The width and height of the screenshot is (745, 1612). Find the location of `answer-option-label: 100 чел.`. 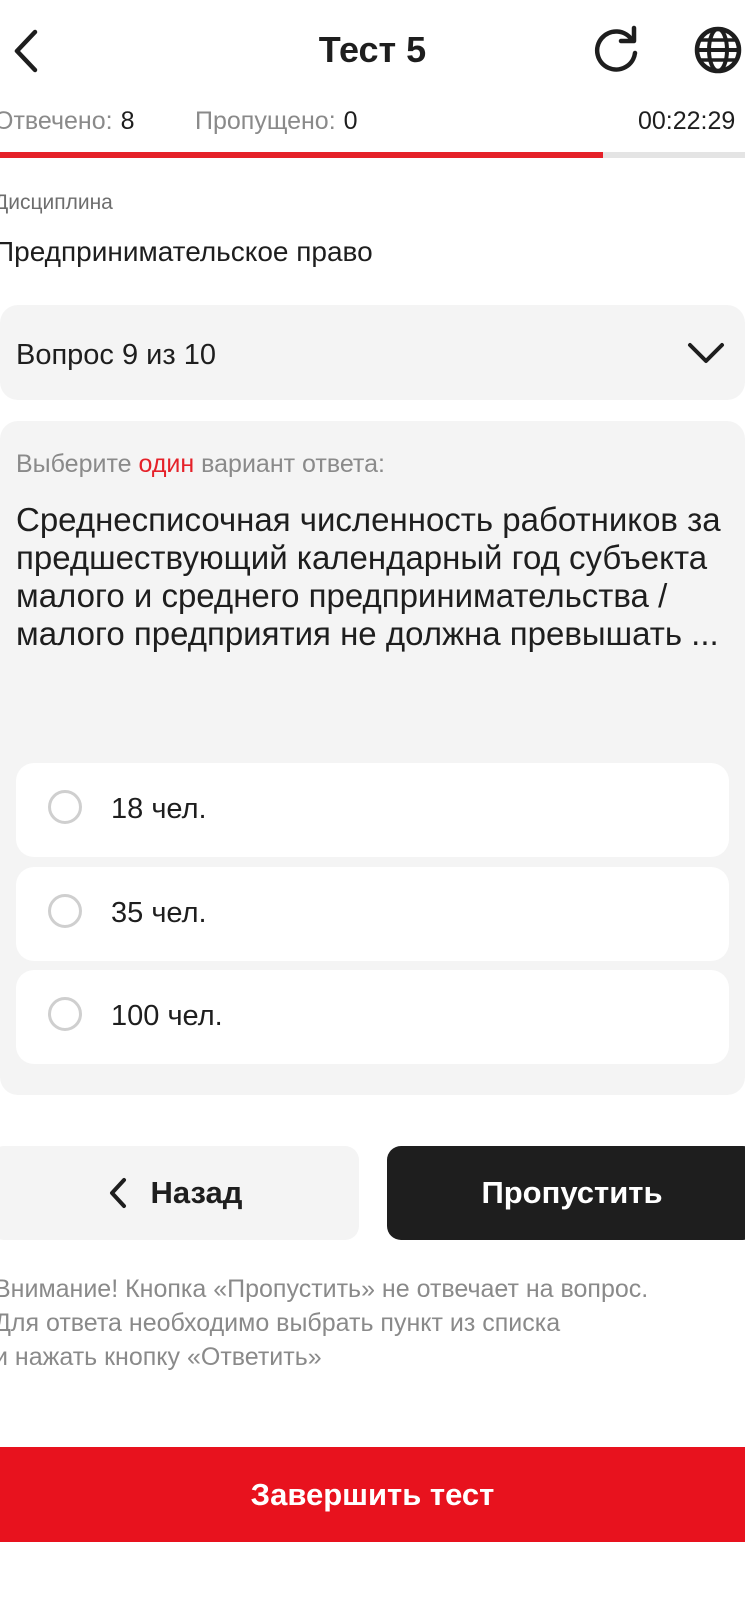

answer-option-label: 100 чел. is located at coordinates (167, 1016).